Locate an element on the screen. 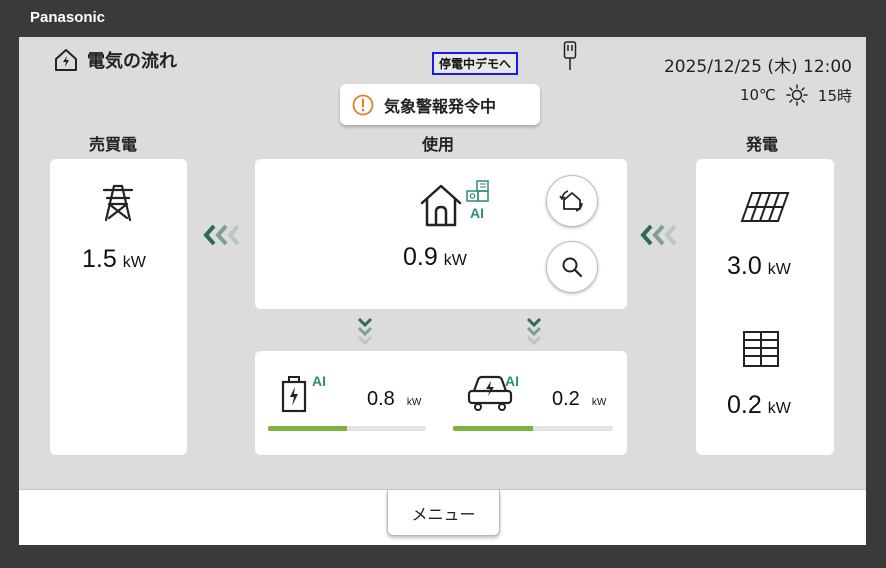  house-lightning-icon is located at coordinates (66, 60).